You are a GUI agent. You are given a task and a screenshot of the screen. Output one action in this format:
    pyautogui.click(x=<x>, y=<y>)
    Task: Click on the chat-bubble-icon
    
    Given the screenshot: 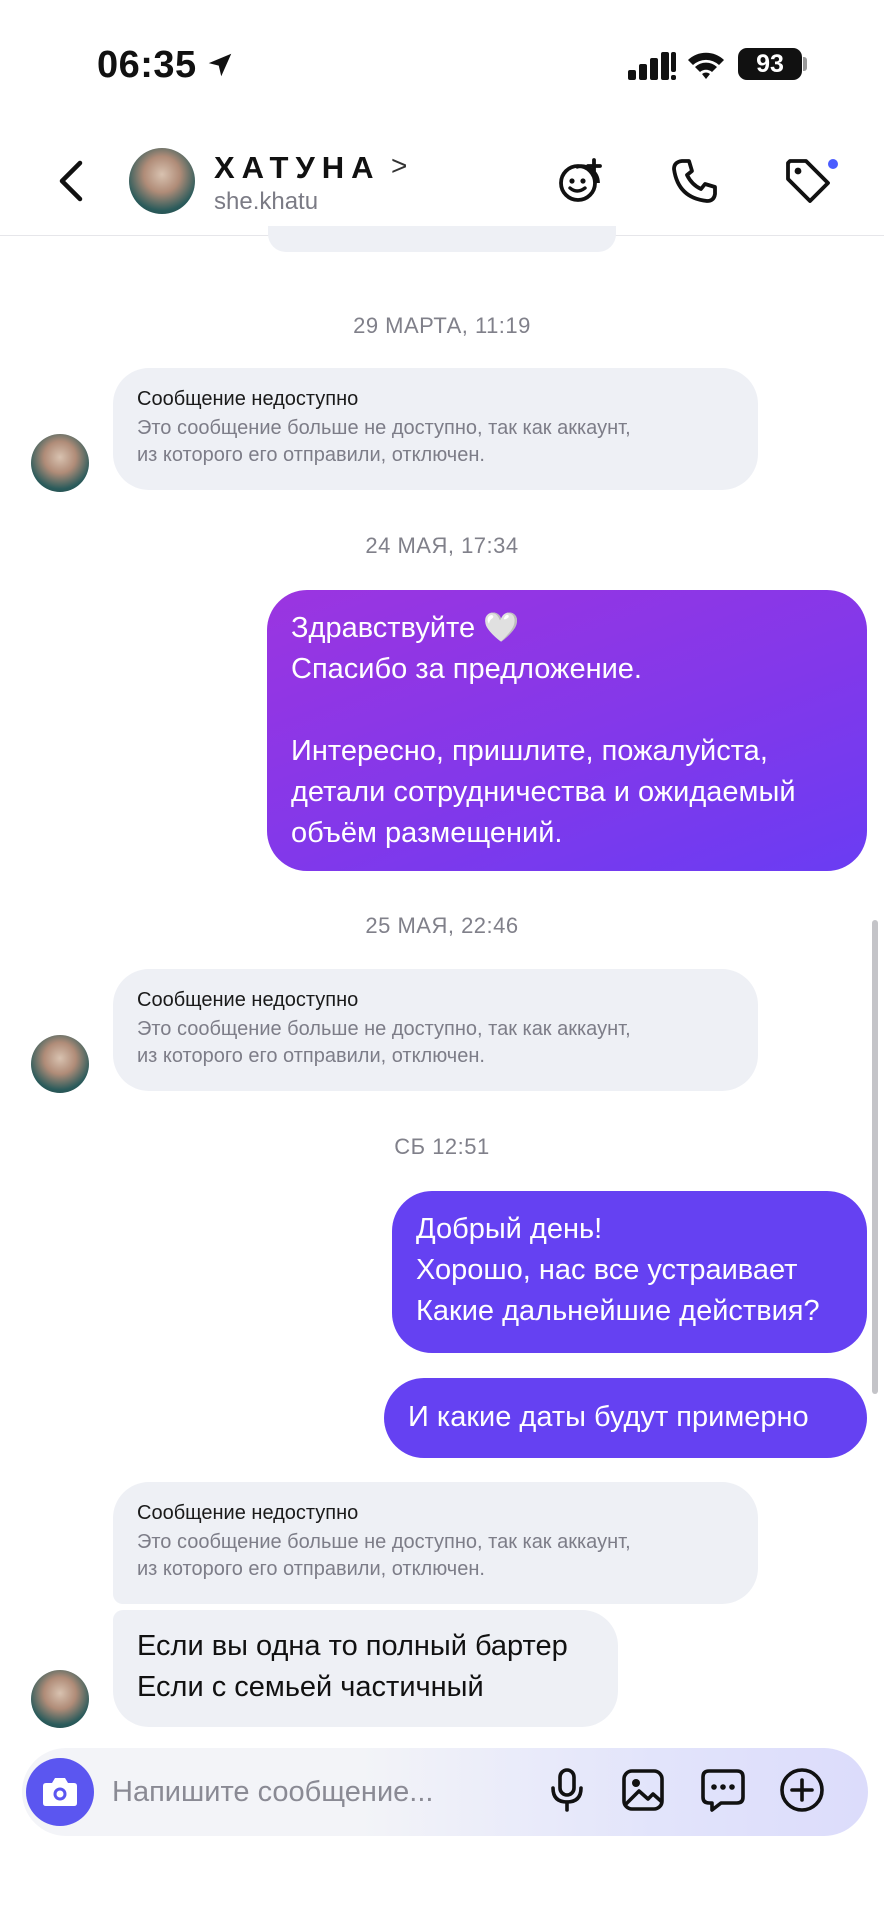 What is the action you would take?
    pyautogui.click(x=723, y=1790)
    